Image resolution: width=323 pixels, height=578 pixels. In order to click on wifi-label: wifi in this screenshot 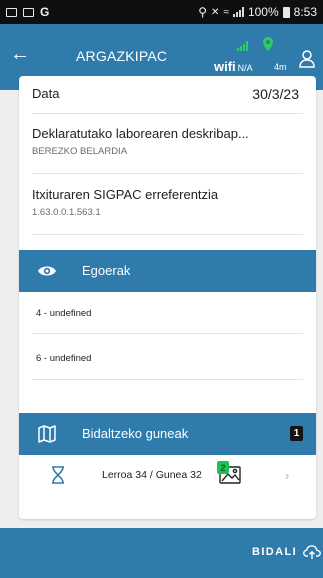, I will do `click(225, 66)`.